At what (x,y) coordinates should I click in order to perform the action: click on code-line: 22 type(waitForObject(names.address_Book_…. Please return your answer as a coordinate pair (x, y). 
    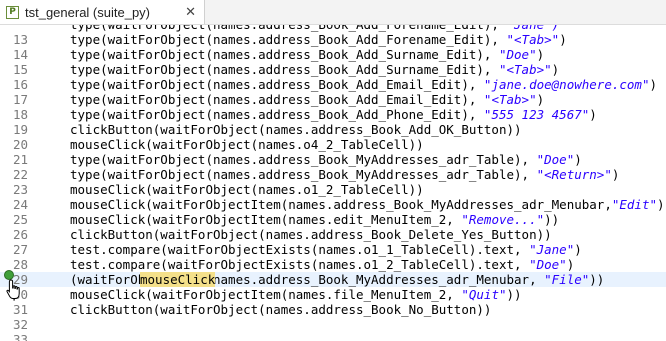
    Looking at the image, I should click on (333, 174).